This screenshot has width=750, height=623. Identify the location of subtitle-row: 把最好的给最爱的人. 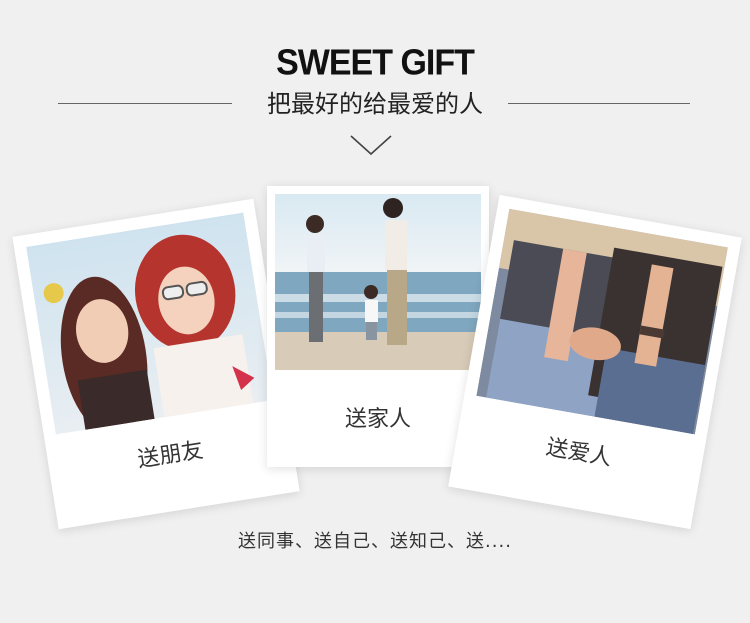
(375, 104).